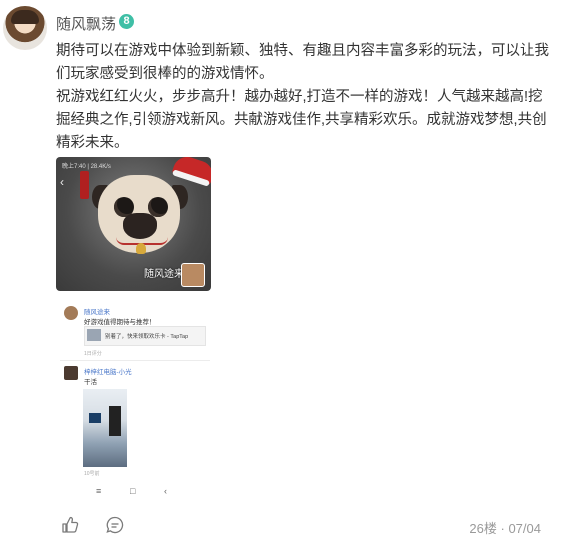 The width and height of the screenshot is (563, 547). Describe the element at coordinates (92, 474) in the screenshot. I see `comment-meta: 10号前` at that location.